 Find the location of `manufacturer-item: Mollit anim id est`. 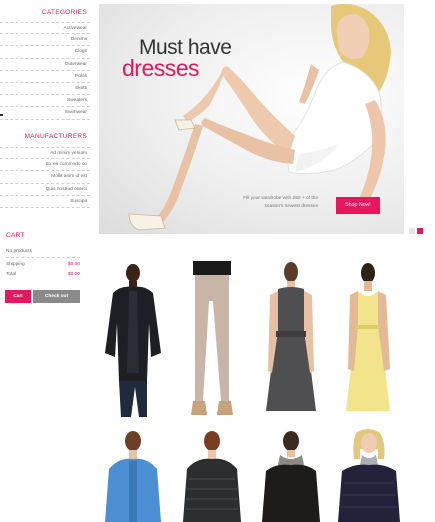

manufacturer-item: Mollit anim id est is located at coordinates (45, 177).